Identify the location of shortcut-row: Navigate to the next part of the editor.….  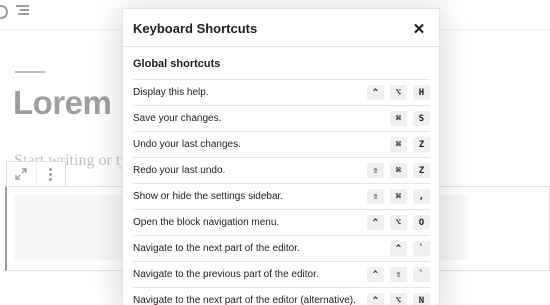
(281, 248).